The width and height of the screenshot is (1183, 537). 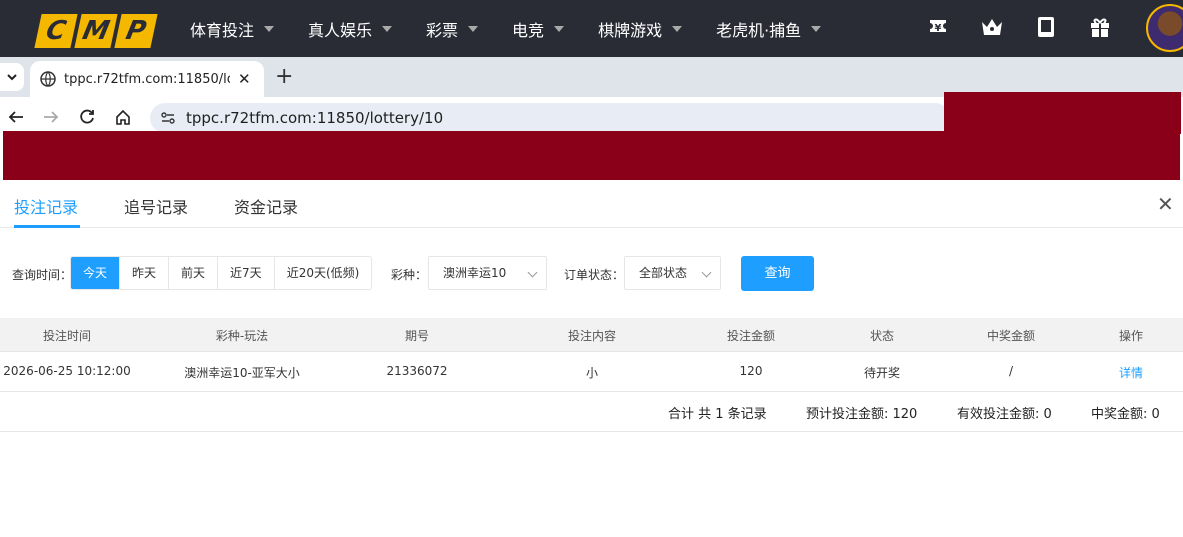 I want to click on cell-bet-time: 2026-06-25 10:12:00, so click(x=67, y=371).